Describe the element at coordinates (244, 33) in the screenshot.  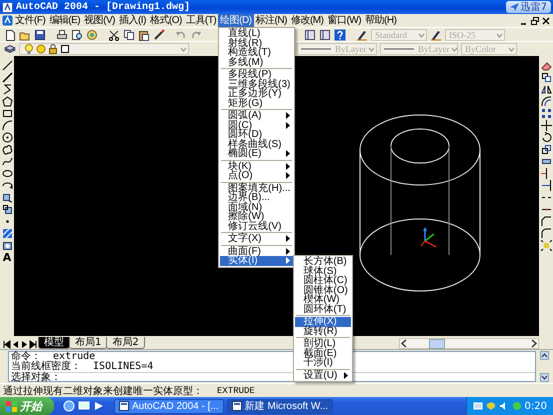
I see `menu-entry-label: 直线(L)` at that location.